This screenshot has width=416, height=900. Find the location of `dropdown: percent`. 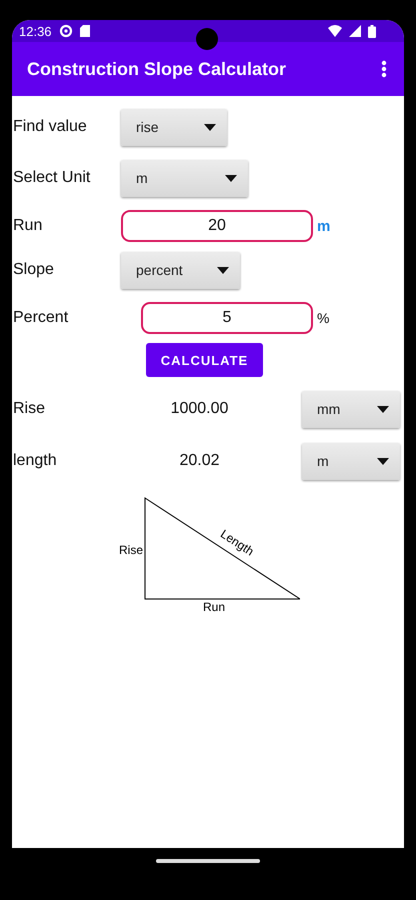

dropdown: percent is located at coordinates (180, 270).